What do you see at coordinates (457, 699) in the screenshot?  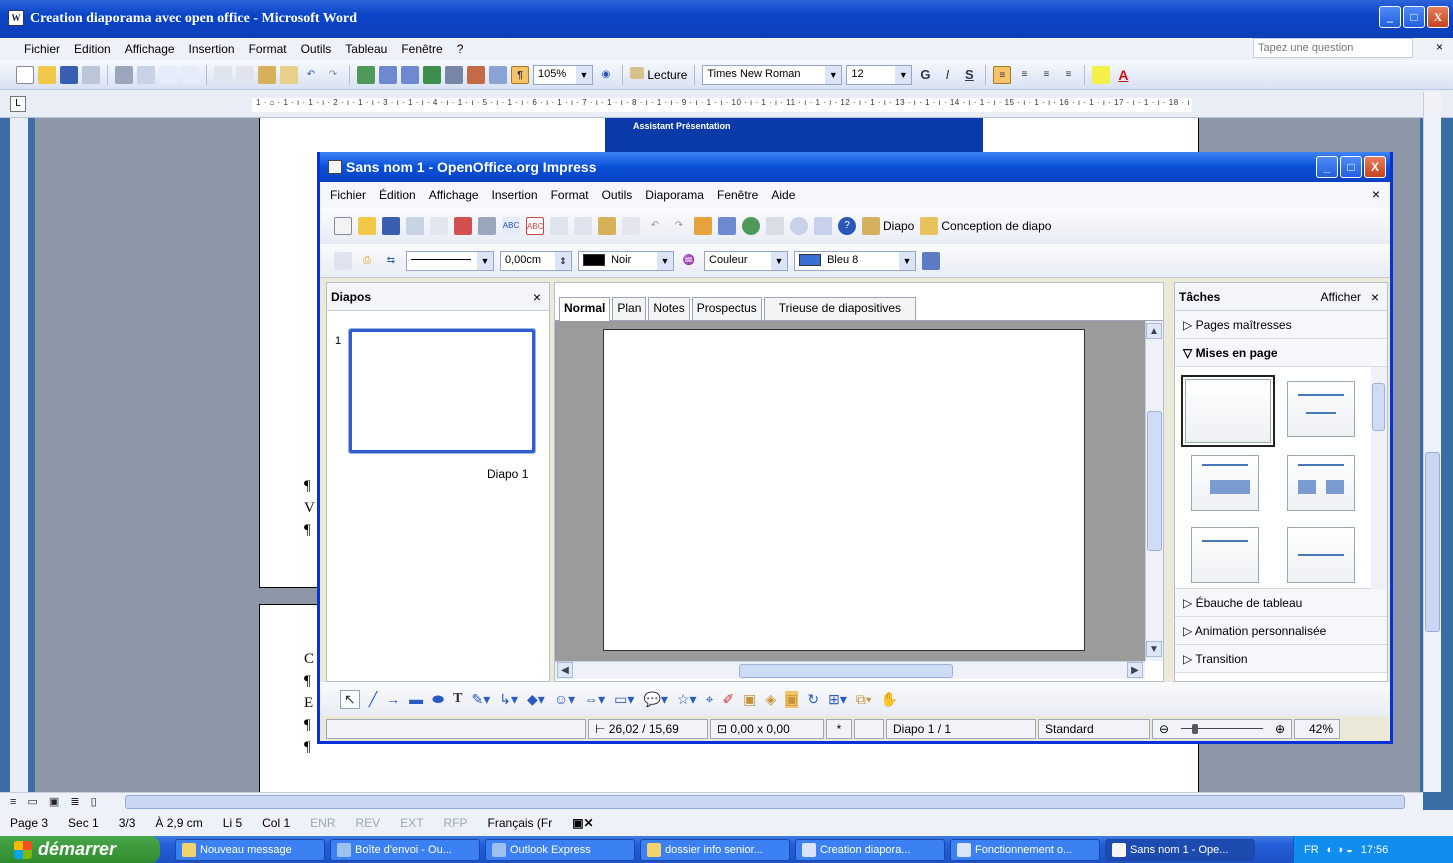 I see `text-tool-icon: T` at bounding box center [457, 699].